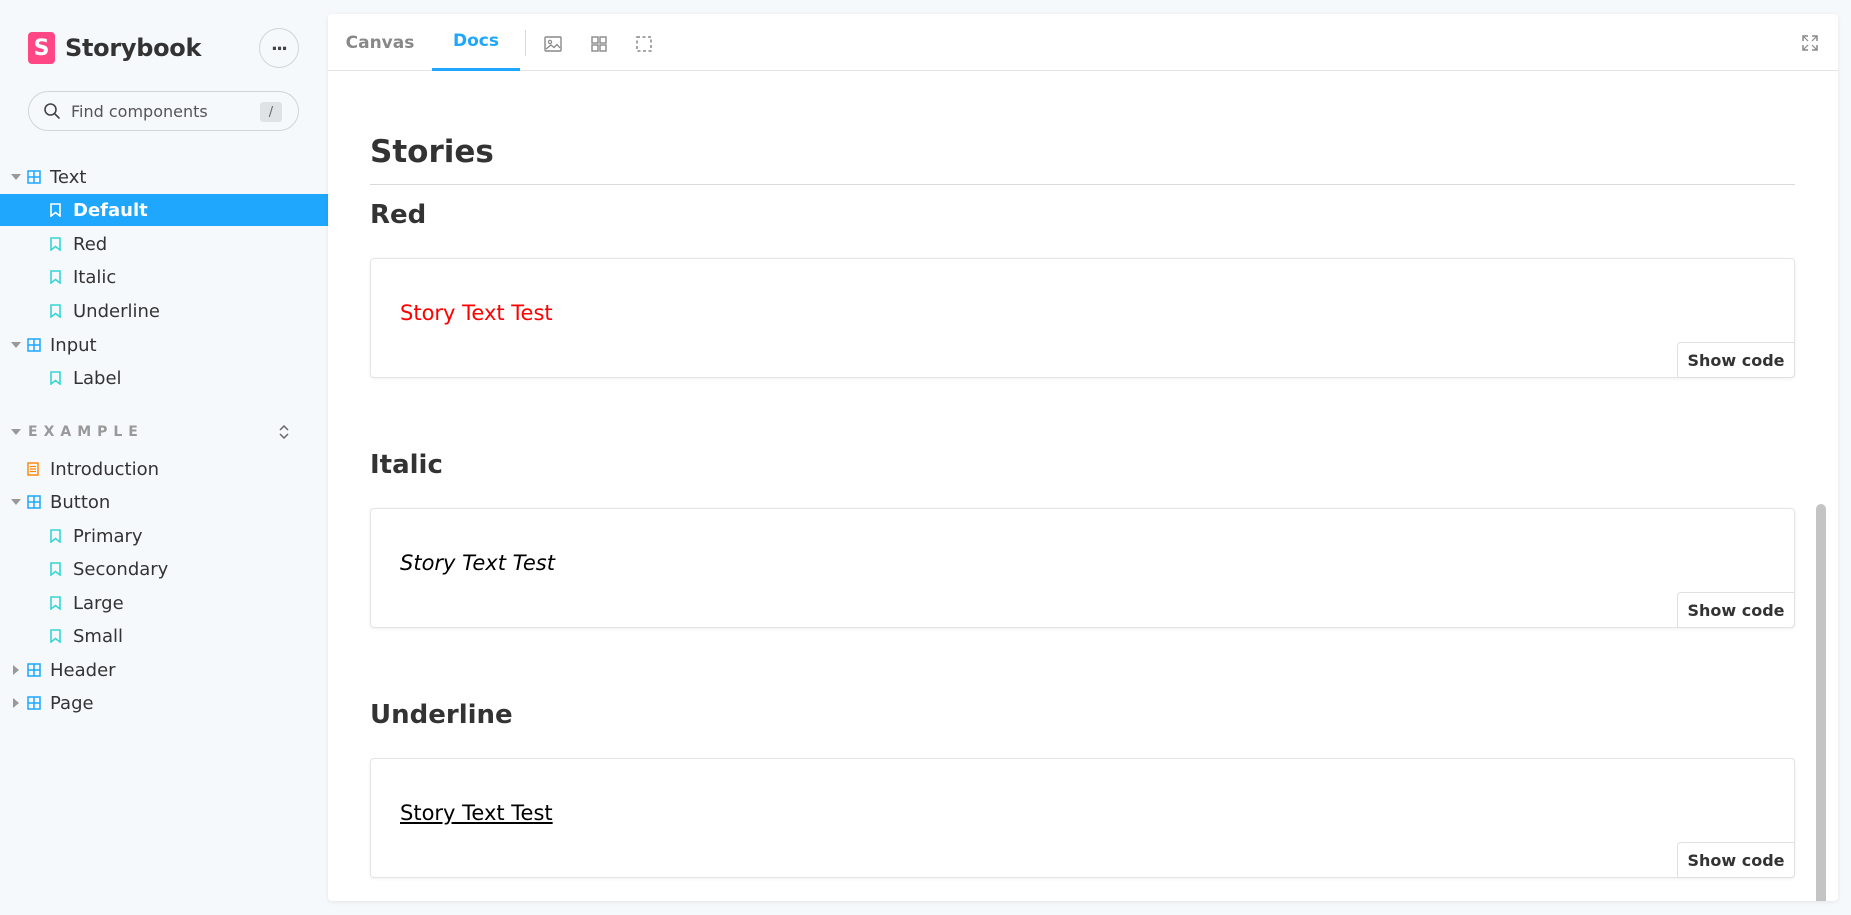 This screenshot has width=1851, height=915. What do you see at coordinates (164, 502) in the screenshot?
I see `sidebar-item-button: Button` at bounding box center [164, 502].